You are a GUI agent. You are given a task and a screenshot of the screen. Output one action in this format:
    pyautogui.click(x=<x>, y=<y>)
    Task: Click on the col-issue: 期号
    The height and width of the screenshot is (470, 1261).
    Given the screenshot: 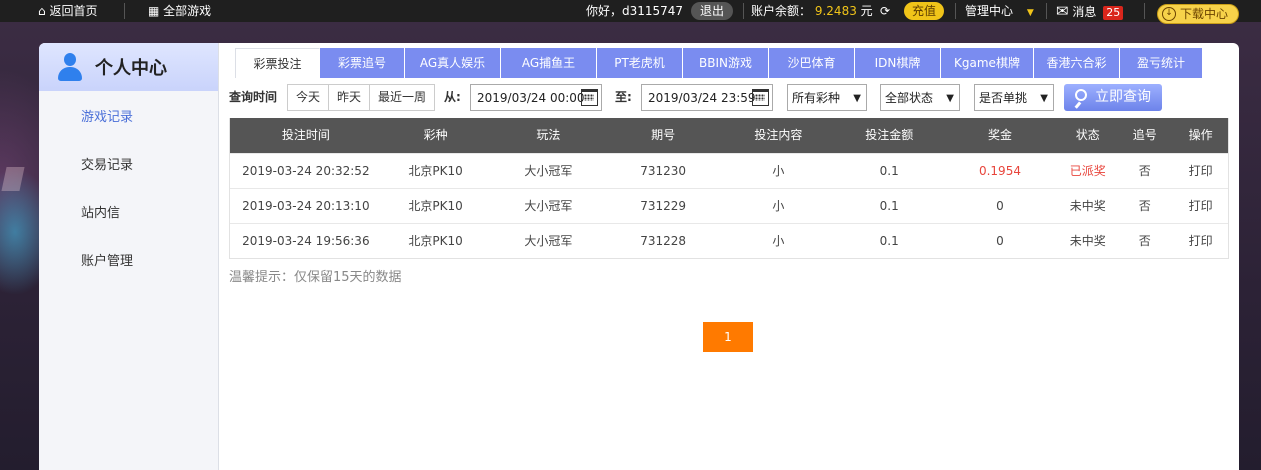 What is the action you would take?
    pyautogui.click(x=663, y=135)
    